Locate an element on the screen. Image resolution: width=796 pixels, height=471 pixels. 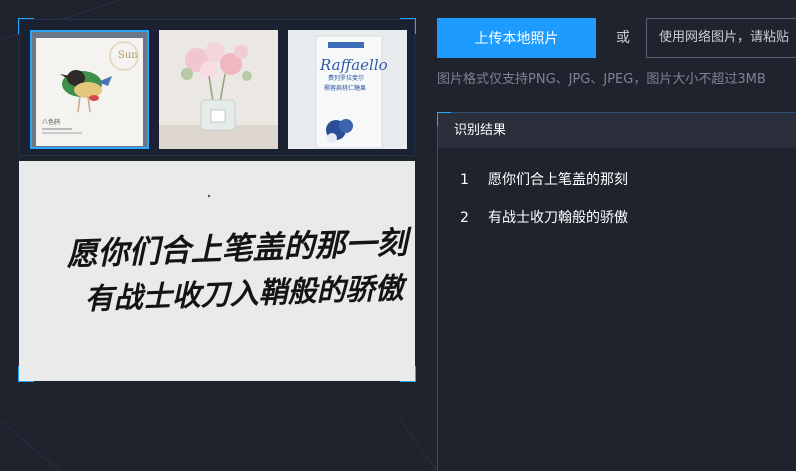
bird-card-subtitle: 八色鸫 is located at coordinates (51, 122).